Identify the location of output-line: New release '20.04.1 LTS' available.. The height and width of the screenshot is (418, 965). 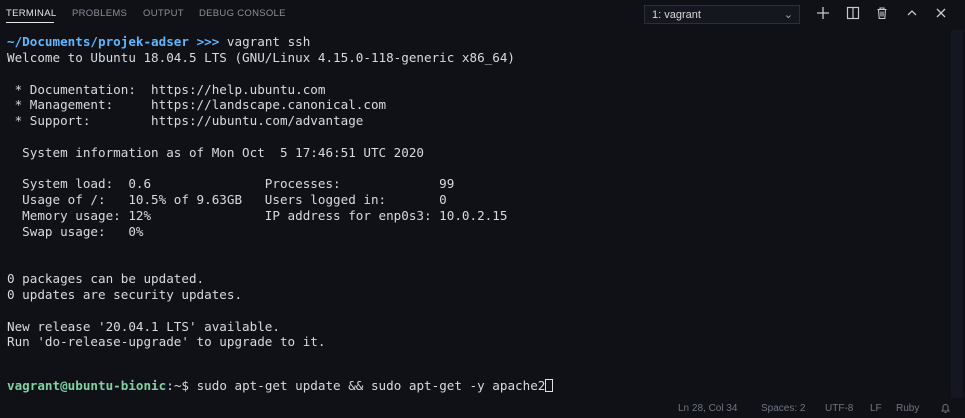
(143, 326).